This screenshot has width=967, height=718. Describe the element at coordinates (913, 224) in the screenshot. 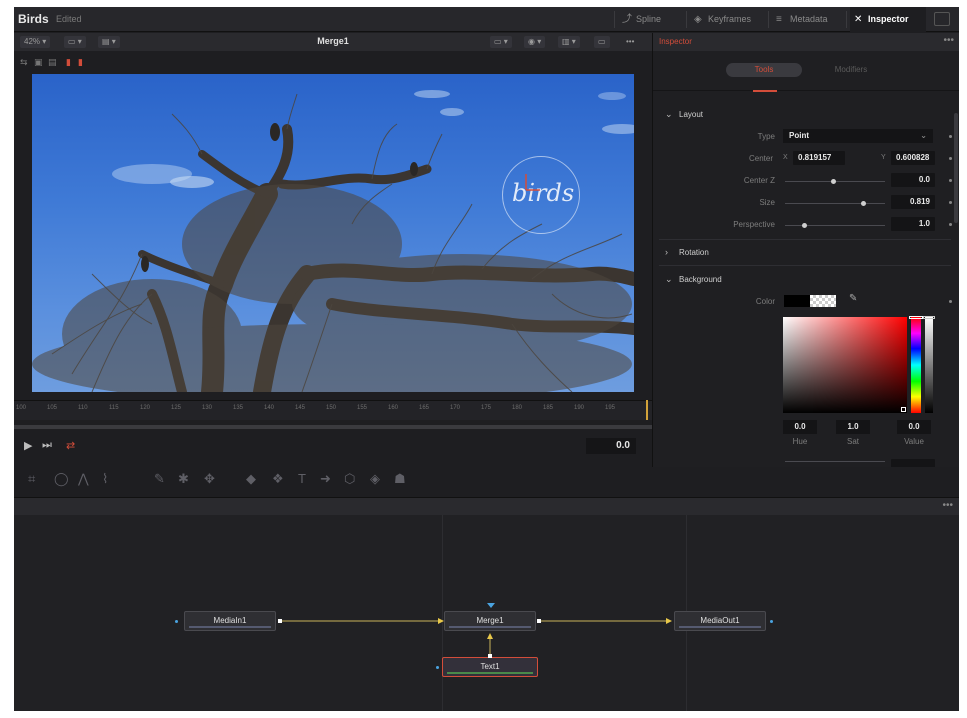

I see `perspective-field: 1.0` at that location.